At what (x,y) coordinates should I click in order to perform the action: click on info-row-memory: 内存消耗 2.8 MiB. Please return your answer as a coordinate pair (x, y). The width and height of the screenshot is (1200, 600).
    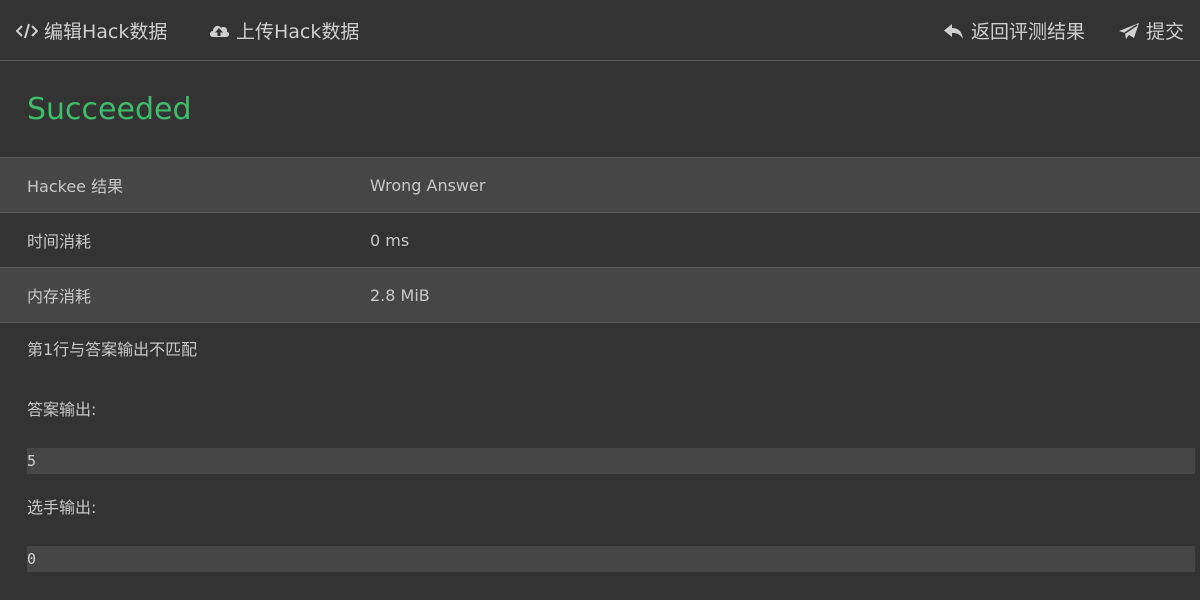
    Looking at the image, I should click on (600, 295).